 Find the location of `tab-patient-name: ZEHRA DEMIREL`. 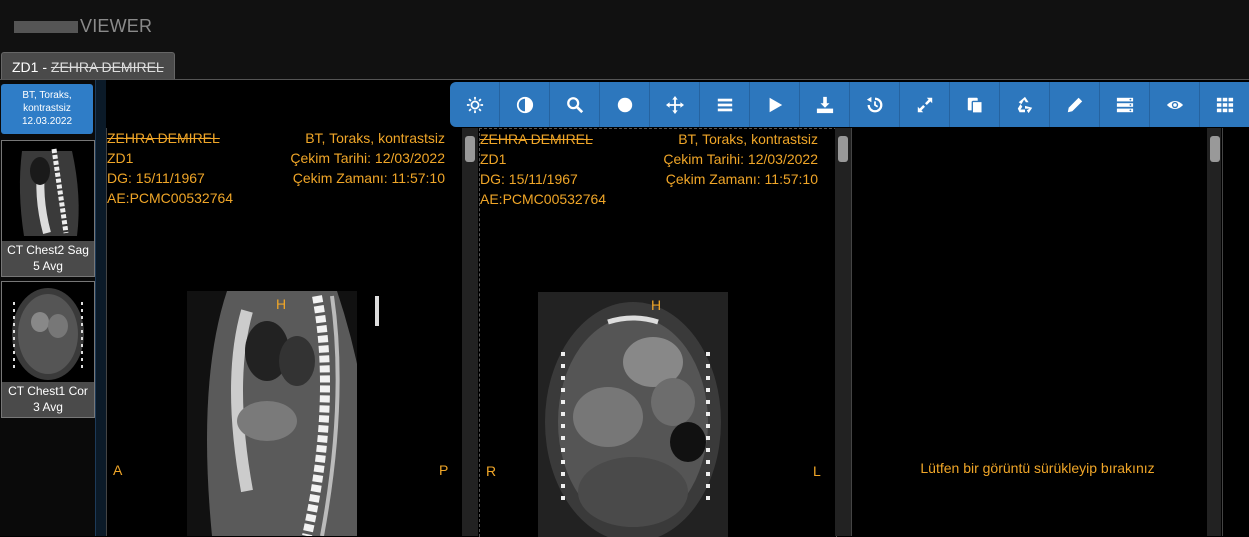

tab-patient-name: ZEHRA DEMIREL is located at coordinates (107, 67).